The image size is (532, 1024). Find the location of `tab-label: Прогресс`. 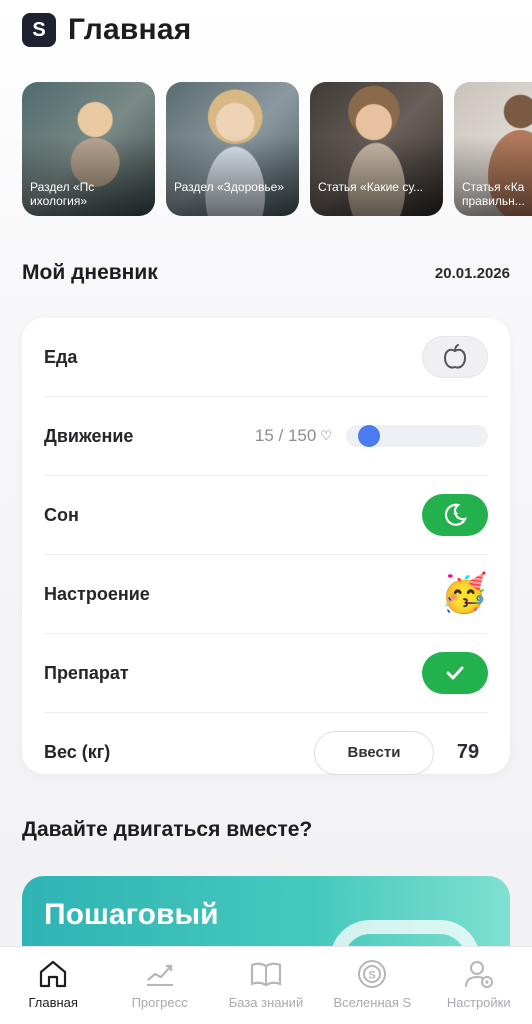

tab-label: Прогресс is located at coordinates (159, 1002).